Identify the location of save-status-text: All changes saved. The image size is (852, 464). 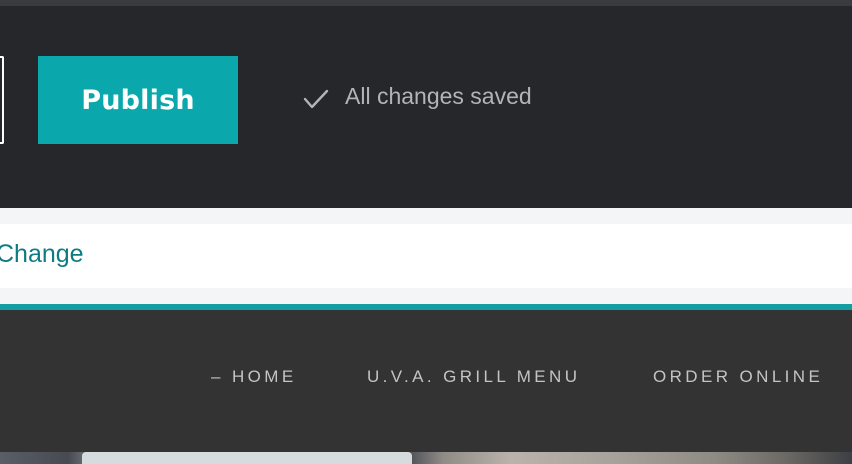
(438, 95).